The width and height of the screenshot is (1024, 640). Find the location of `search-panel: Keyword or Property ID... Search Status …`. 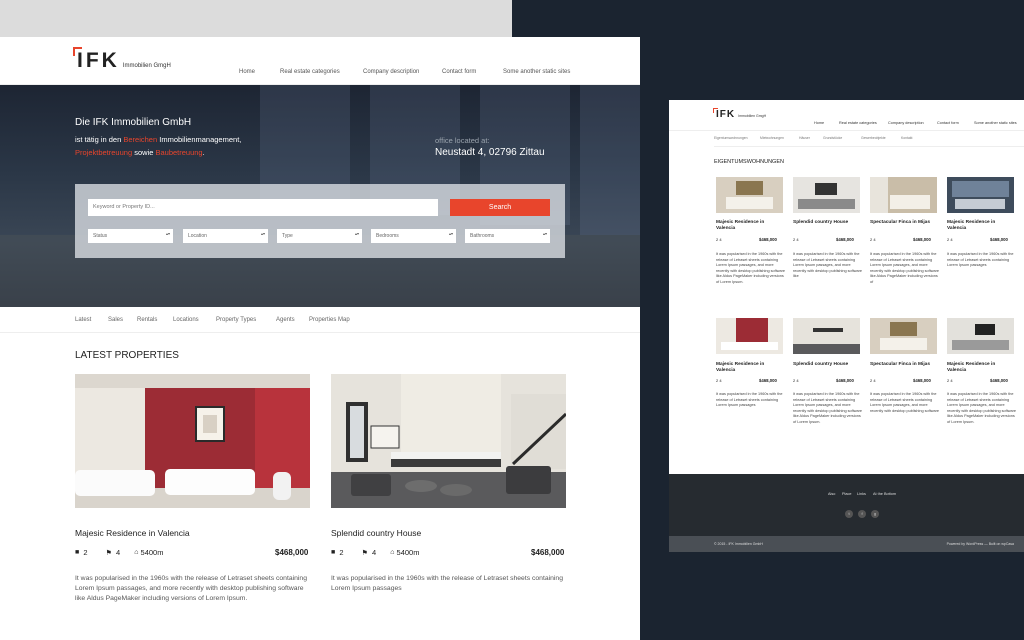

search-panel: Keyword or Property ID... Search Status … is located at coordinates (320, 221).